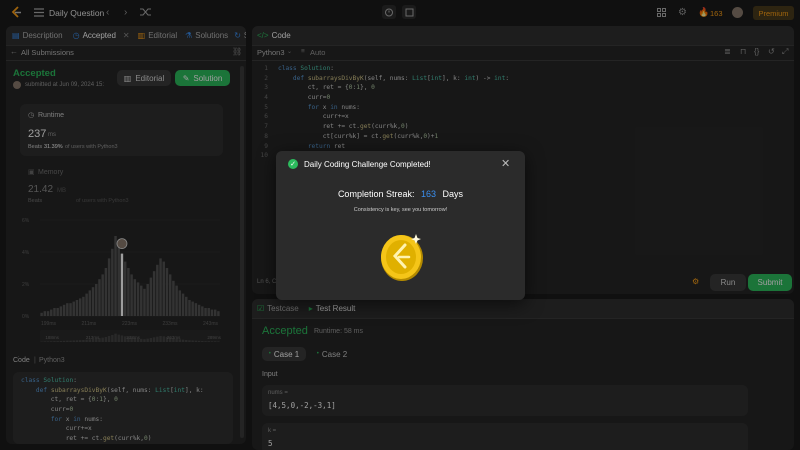 The height and width of the screenshot is (450, 800). Describe the element at coordinates (402, 257) in the screenshot. I see `coin-icon` at that location.